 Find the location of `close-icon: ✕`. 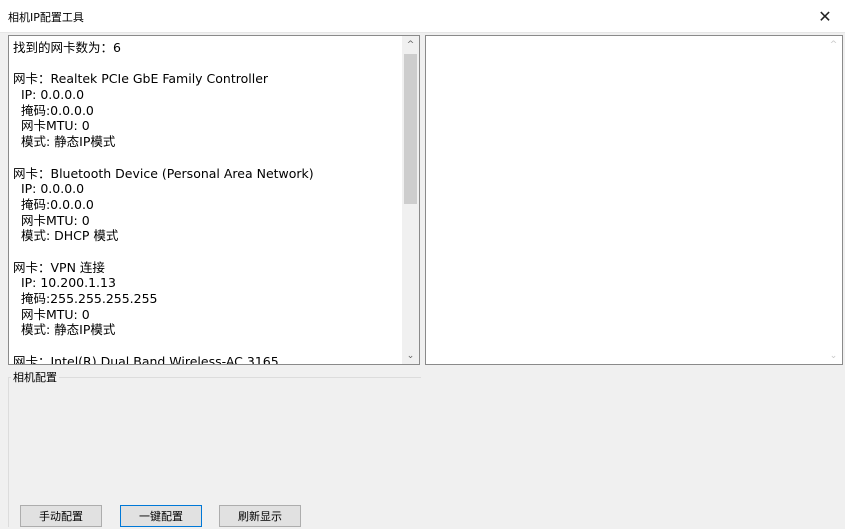

close-icon: ✕ is located at coordinates (825, 16).